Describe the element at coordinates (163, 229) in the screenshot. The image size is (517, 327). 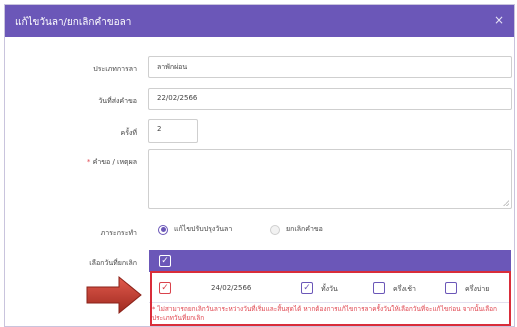
I see `radio-selected-icon` at that location.